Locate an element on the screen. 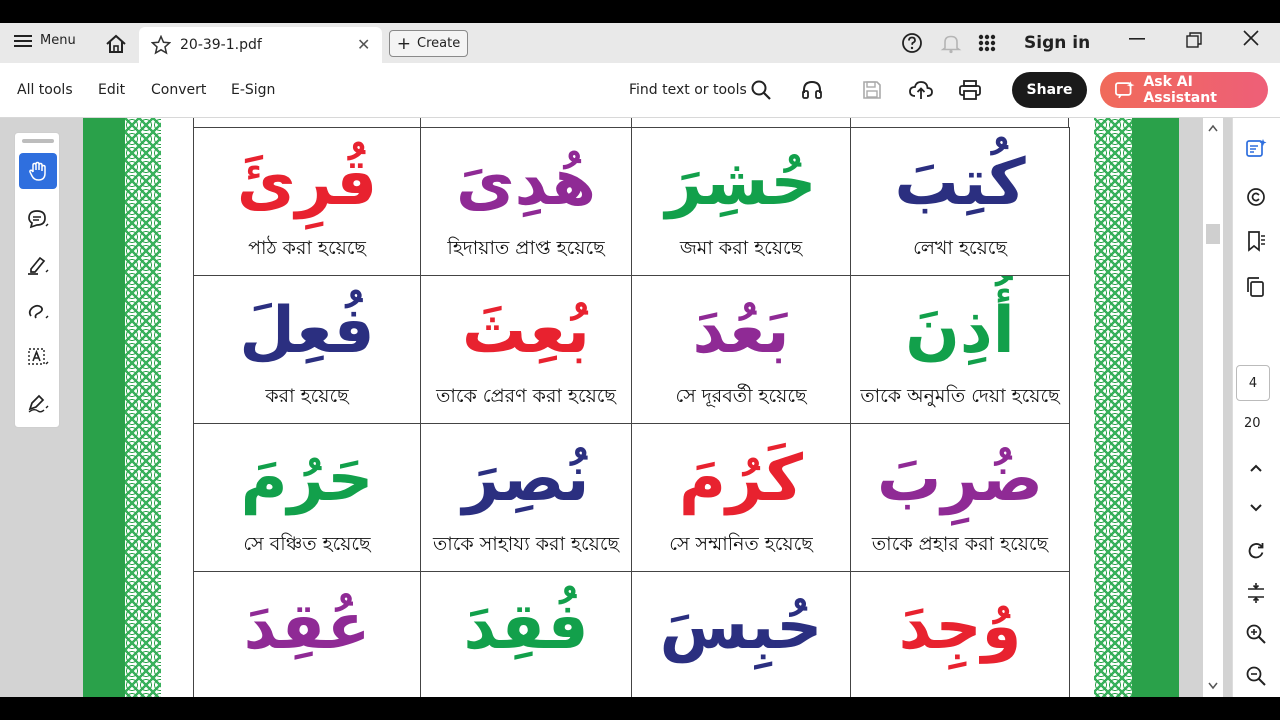 The image size is (1280, 720). fit-page-icon is located at coordinates (1256, 595).